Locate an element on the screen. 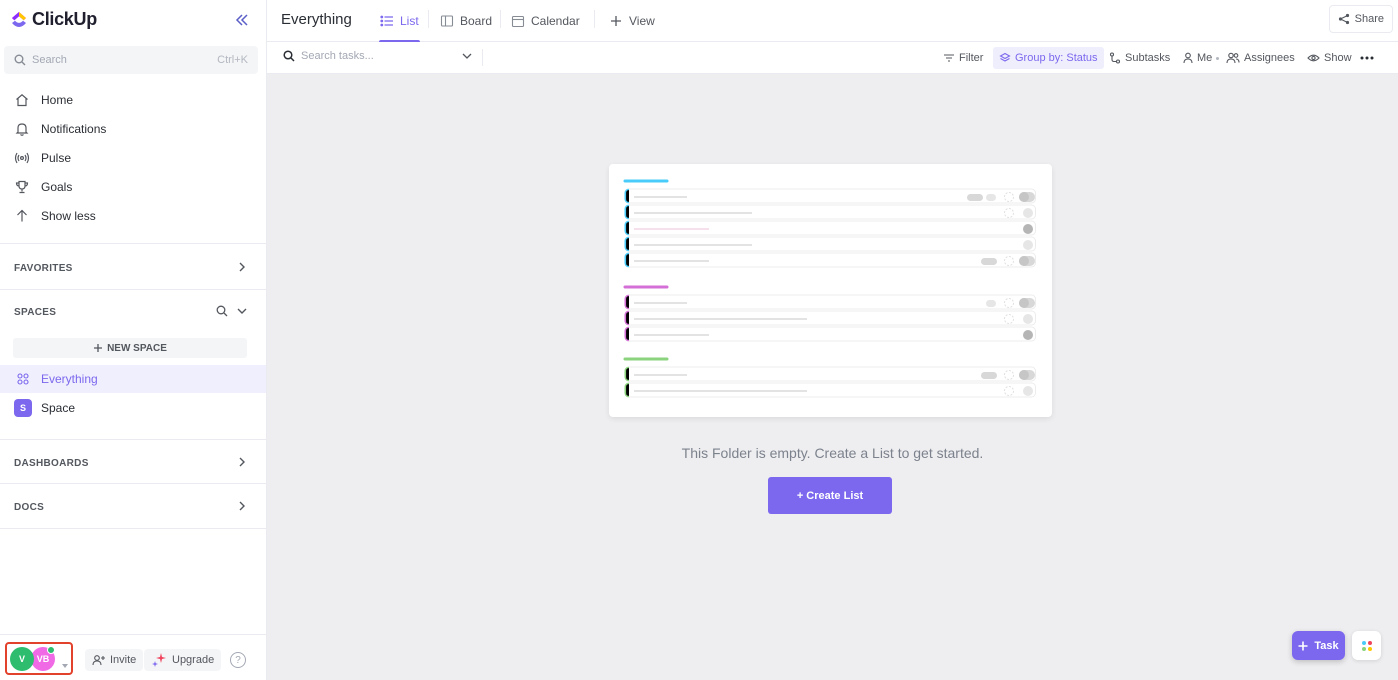  group-by-label: Group by: Status is located at coordinates (1056, 58).